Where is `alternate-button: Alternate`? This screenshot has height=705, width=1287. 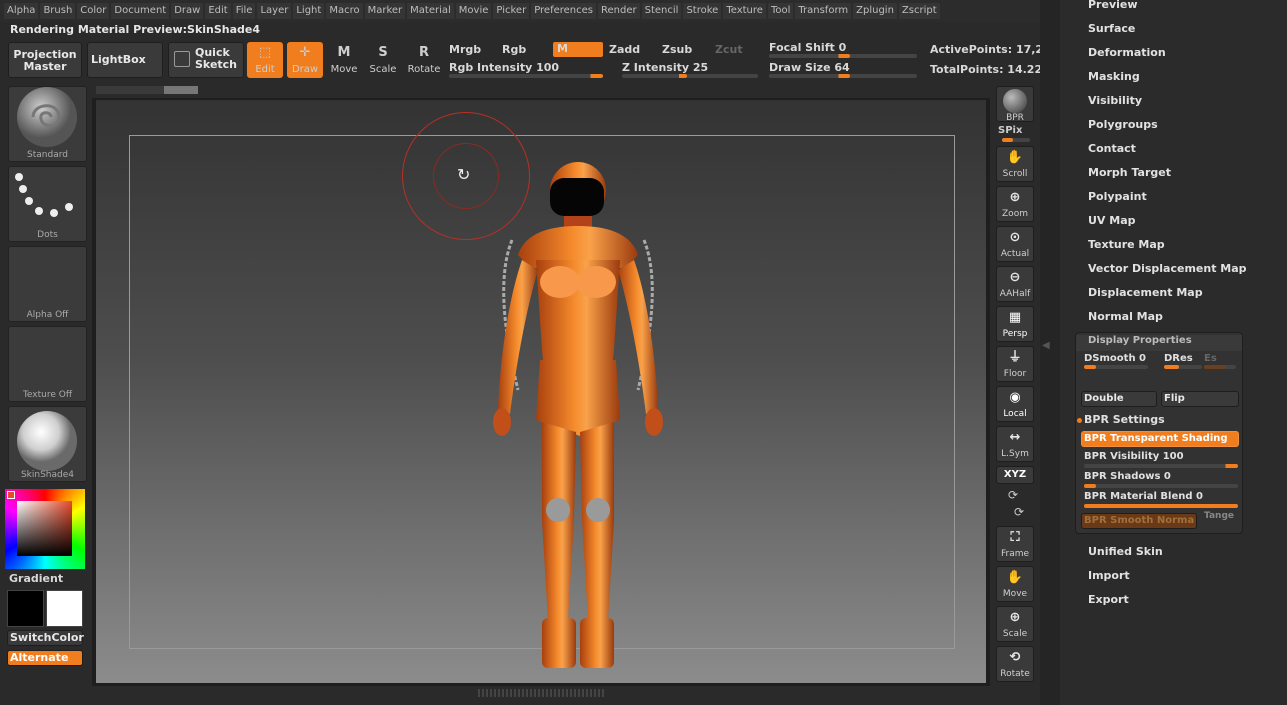
alternate-button: Alternate is located at coordinates (45, 658).